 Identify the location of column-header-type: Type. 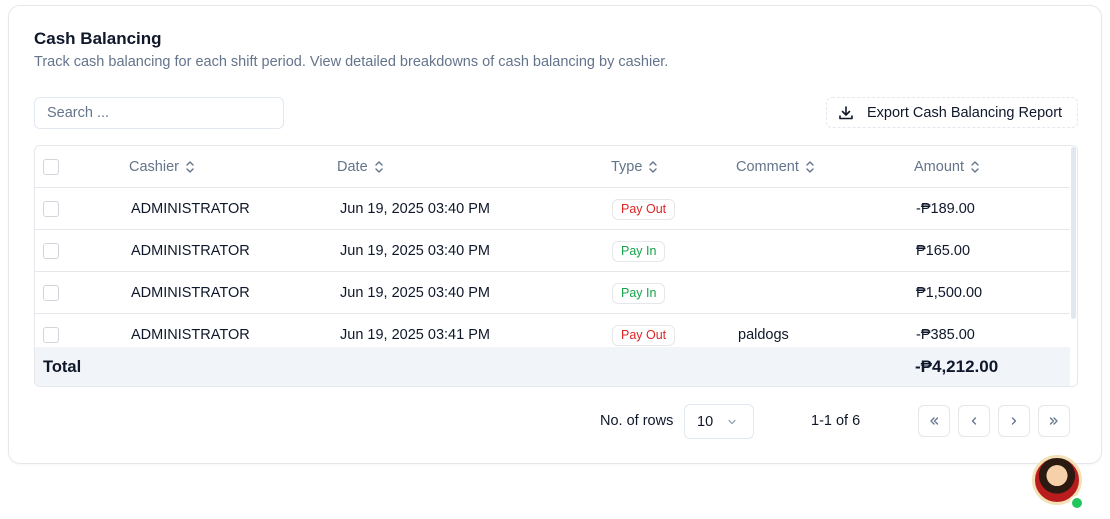
(634, 167).